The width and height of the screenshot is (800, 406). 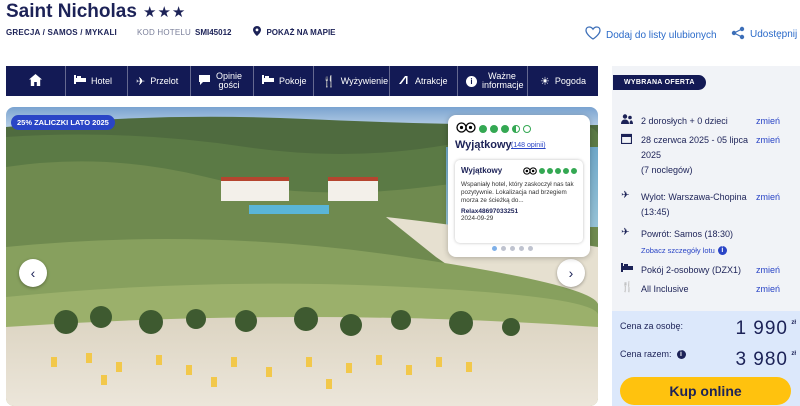 I want to click on chevron-right-icon: ›, so click(x=571, y=273).